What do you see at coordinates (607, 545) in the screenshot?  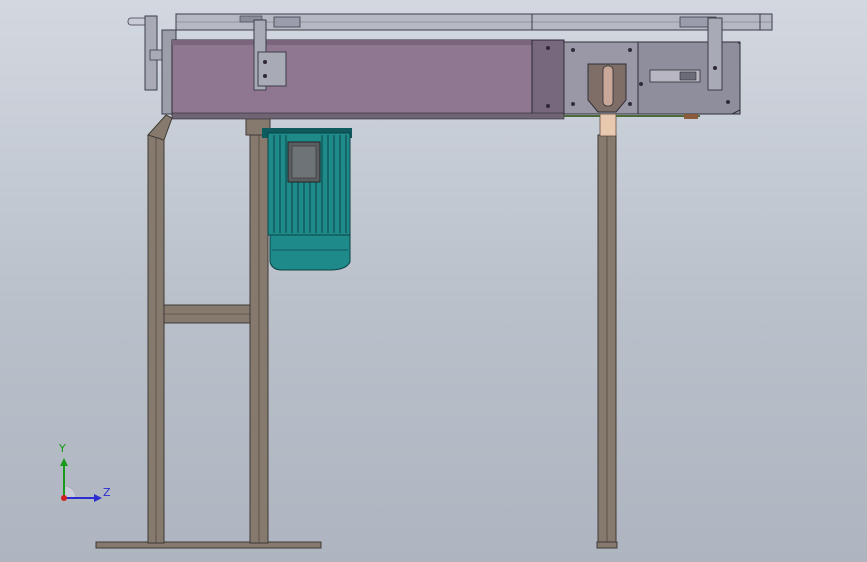 I see `right-leg-foot` at bounding box center [607, 545].